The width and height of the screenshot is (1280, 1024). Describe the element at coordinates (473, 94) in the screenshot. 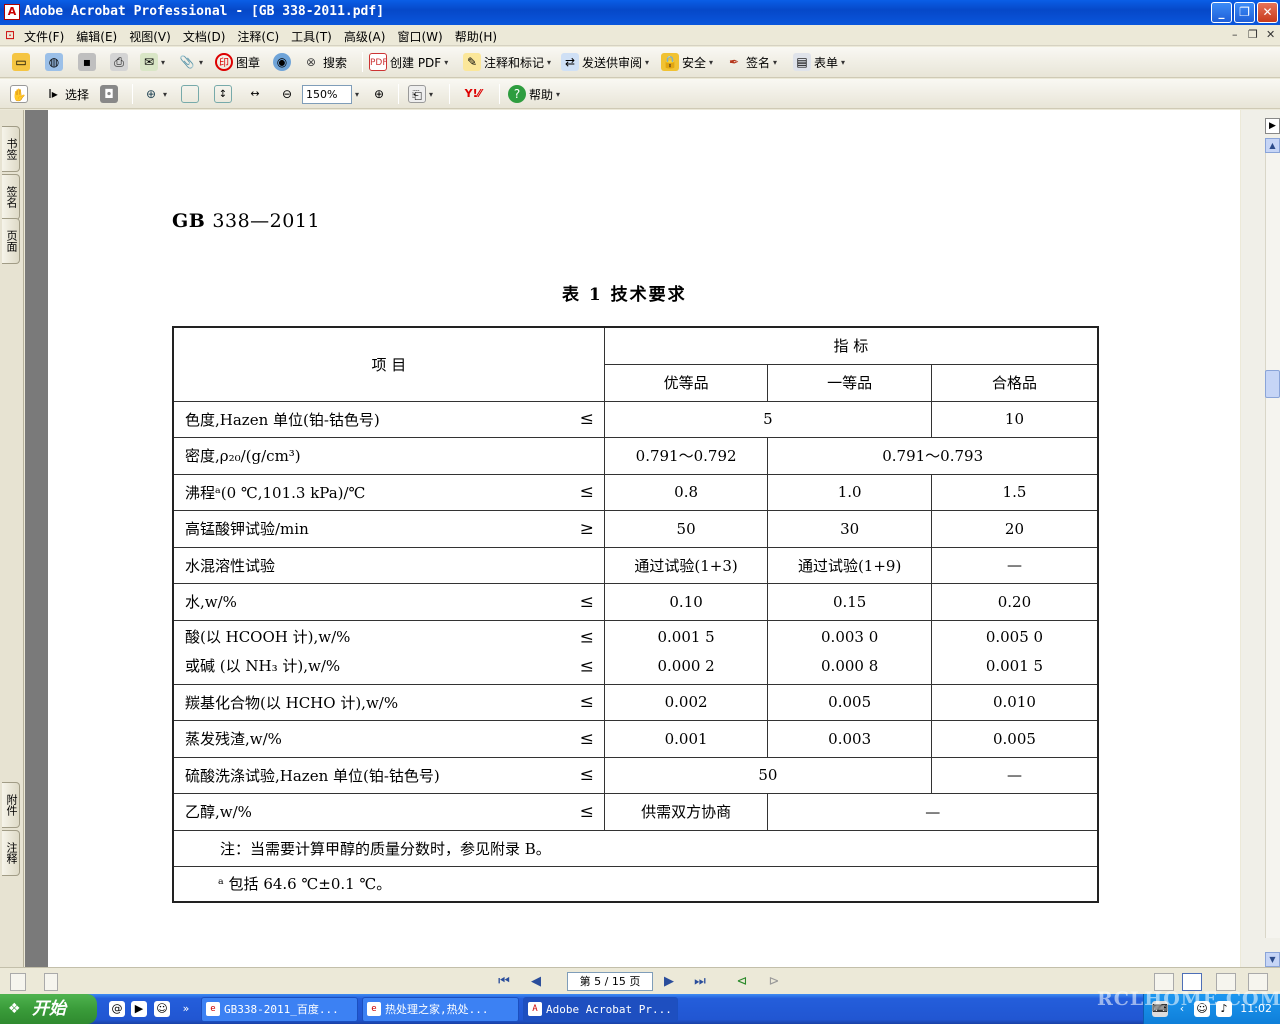

I see `yahoo-toolbar-icon: Y!⁄⁄` at that location.